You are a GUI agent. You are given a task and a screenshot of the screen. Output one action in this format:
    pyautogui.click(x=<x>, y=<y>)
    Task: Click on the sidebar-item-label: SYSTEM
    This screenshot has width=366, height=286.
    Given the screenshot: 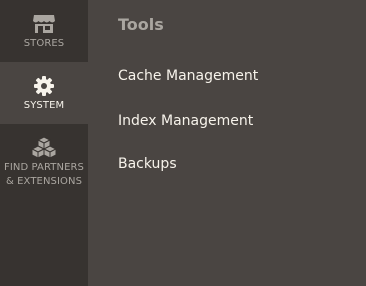 What is the action you would take?
    pyautogui.click(x=44, y=105)
    